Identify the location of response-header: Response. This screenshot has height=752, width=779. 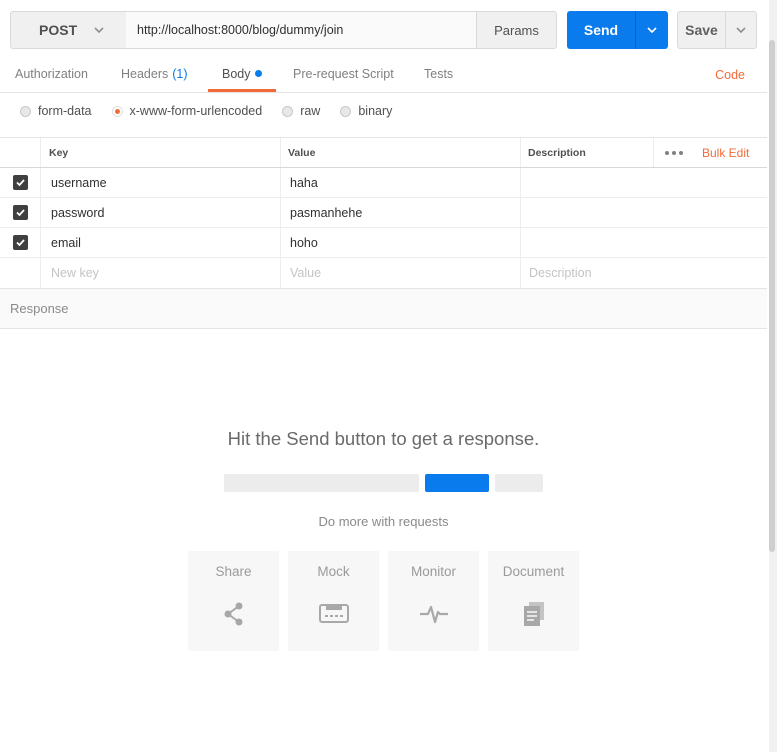
(383, 308).